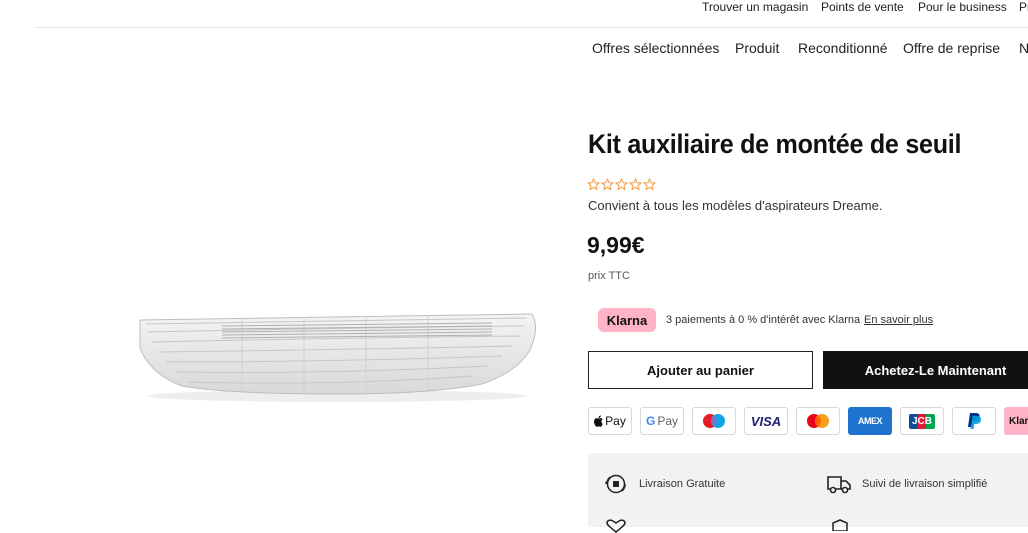  What do you see at coordinates (843, 48) in the screenshot?
I see `nav-item-refurbished: Reconditionné` at bounding box center [843, 48].